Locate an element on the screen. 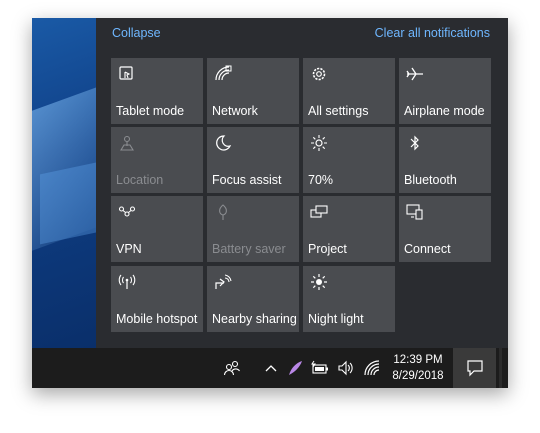  quick-action-mobile-hotspot: Mobile hotspot is located at coordinates (157, 299).